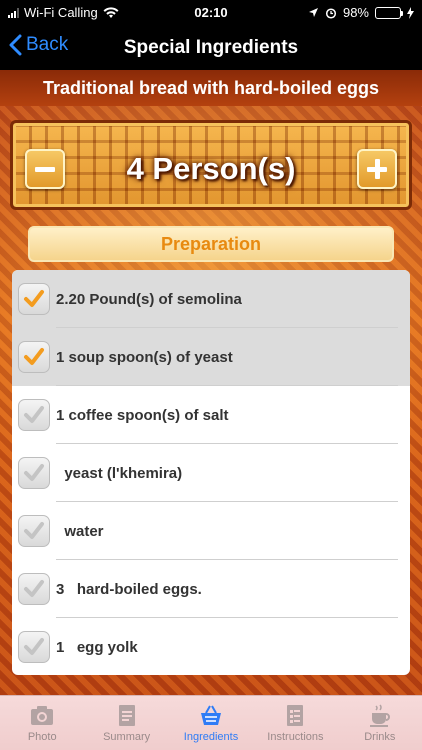  I want to click on tab-summary: Summary, so click(126, 723).